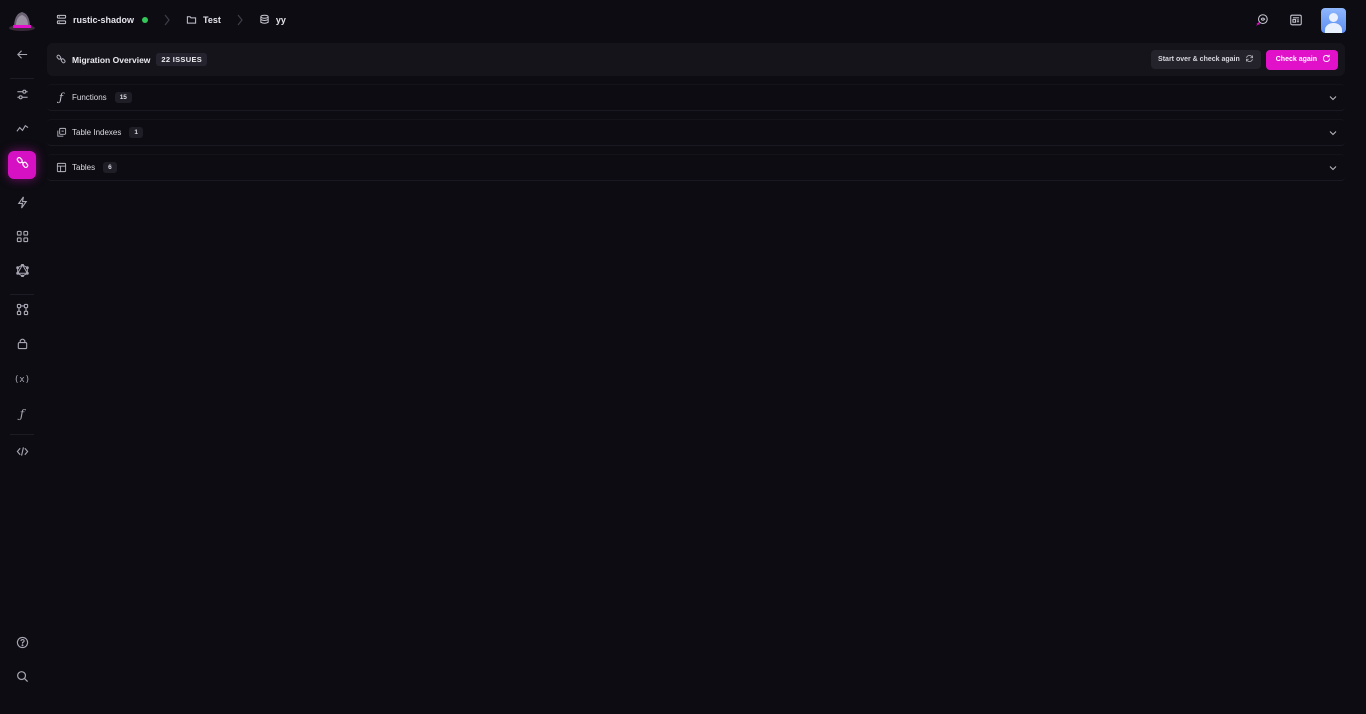  What do you see at coordinates (1296, 20) in the screenshot?
I see `news-icon` at bounding box center [1296, 20].